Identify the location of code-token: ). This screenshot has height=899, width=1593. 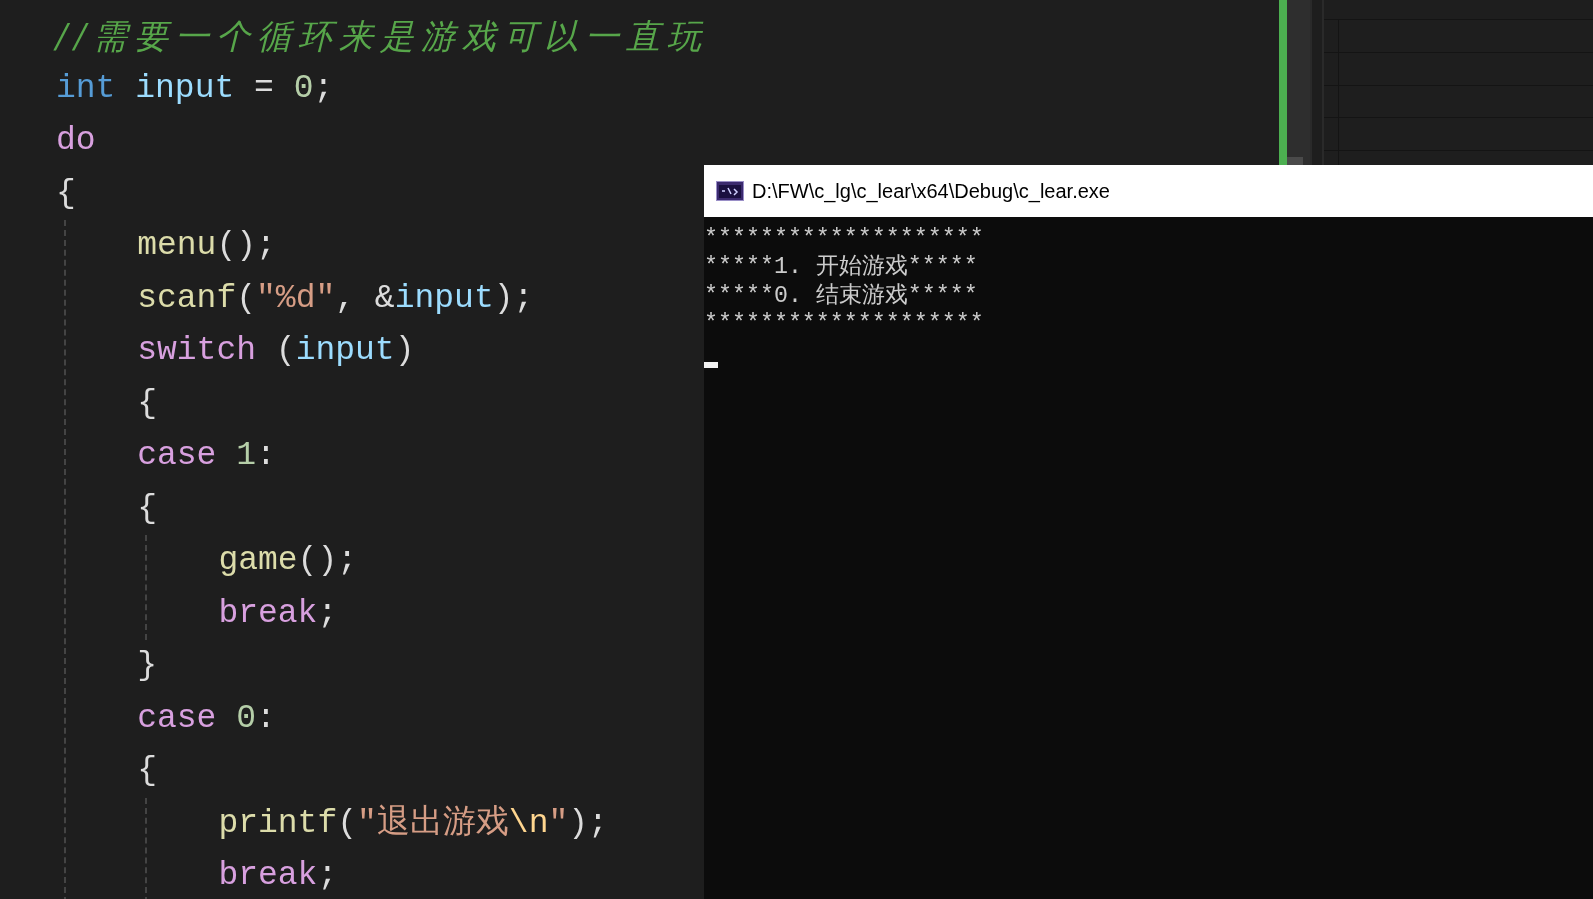
(404, 350).